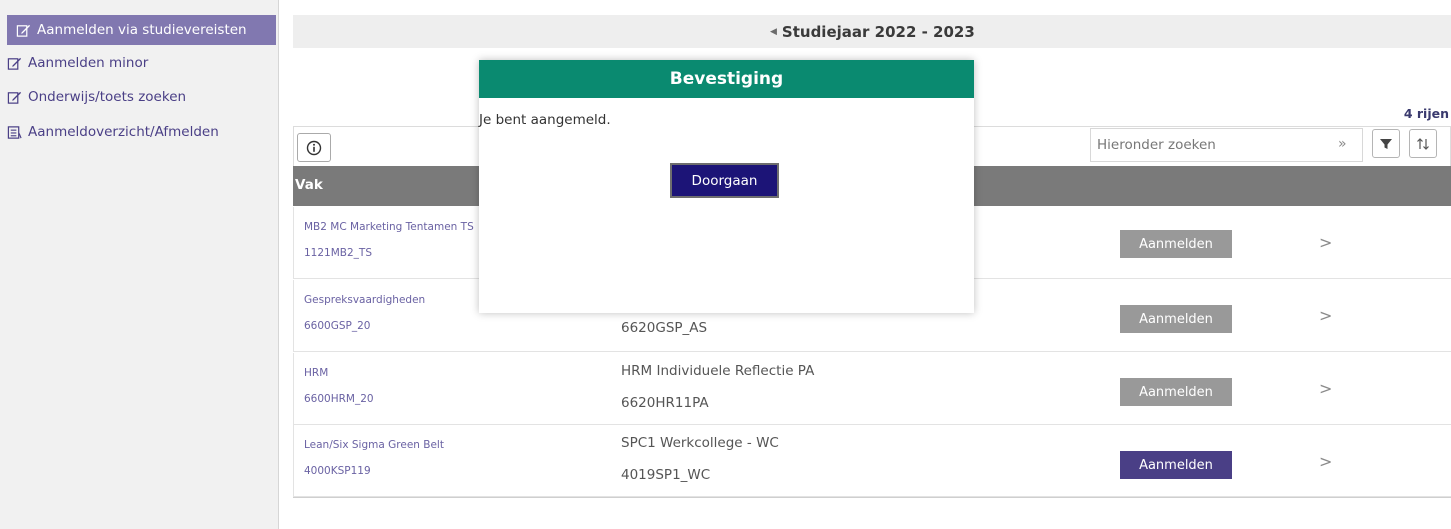 The height and width of the screenshot is (529, 1451). Describe the element at coordinates (724, 180) in the screenshot. I see `continue-button: Doorgaan` at that location.